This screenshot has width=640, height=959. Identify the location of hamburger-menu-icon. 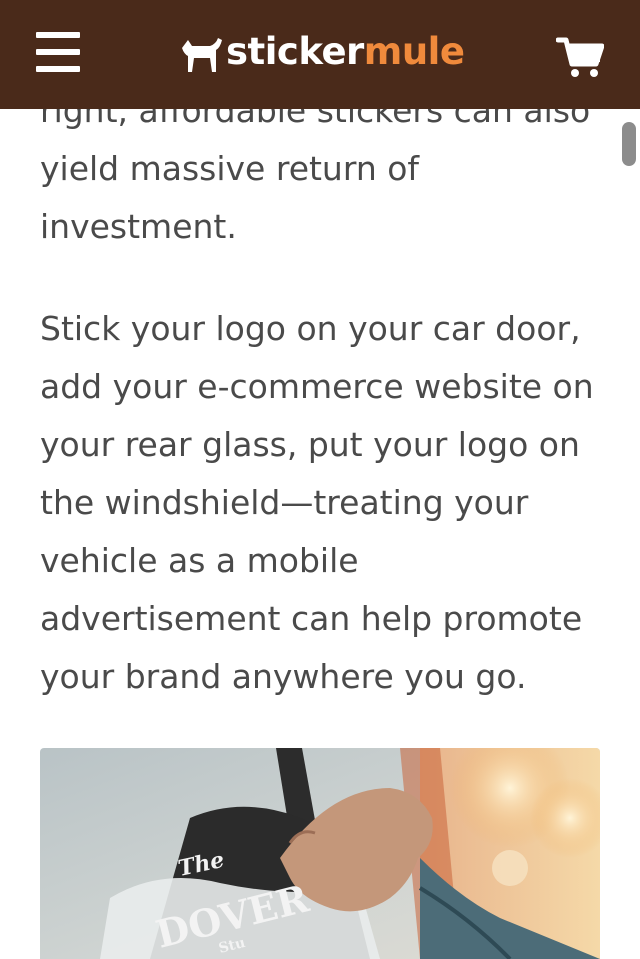
(59, 53).